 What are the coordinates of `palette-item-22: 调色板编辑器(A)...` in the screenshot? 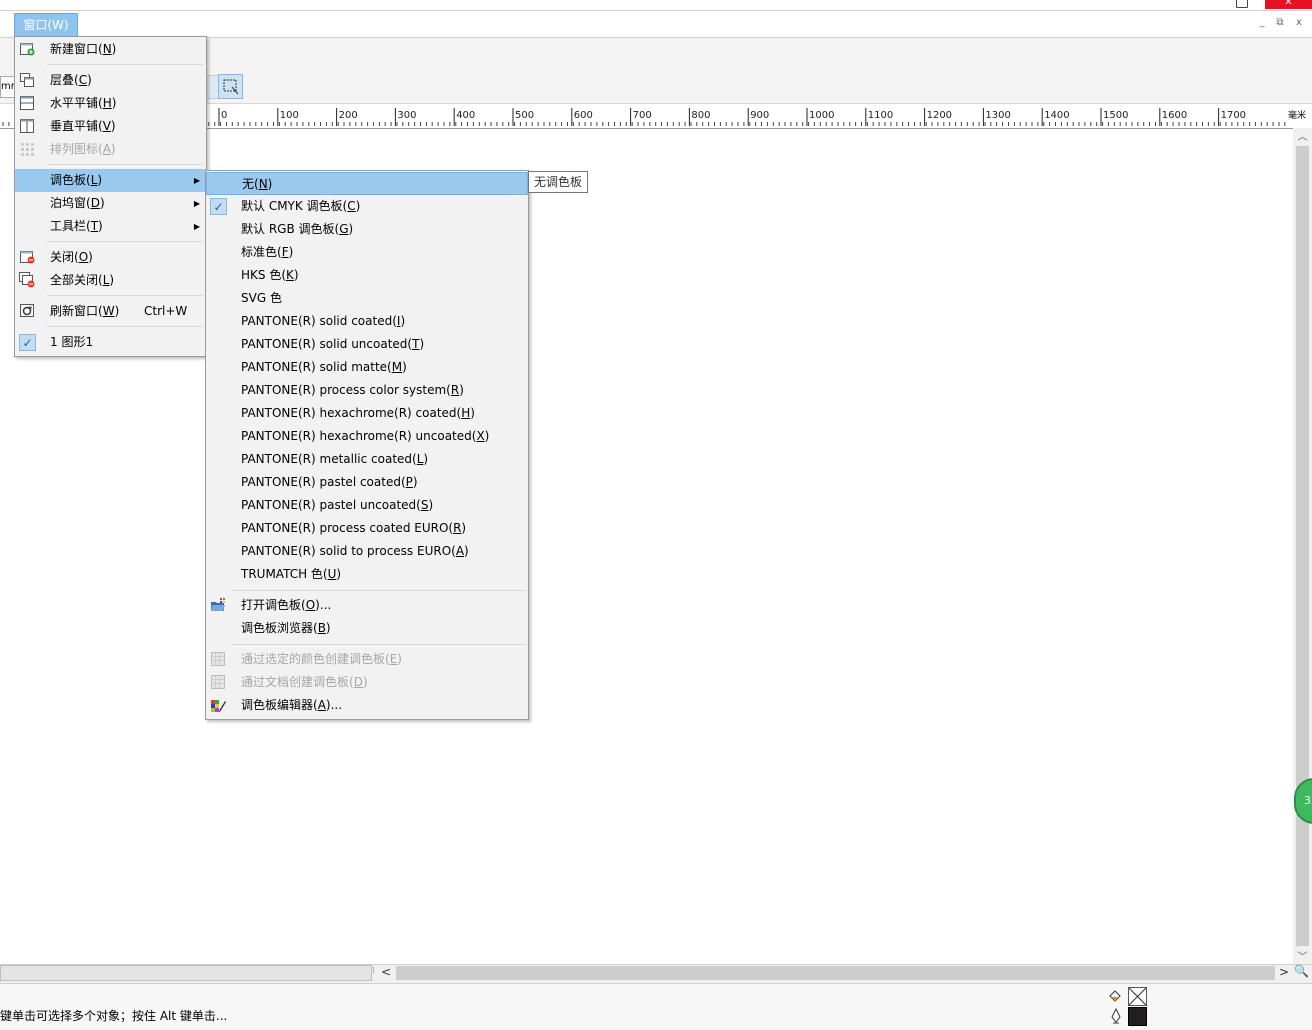 It's located at (367, 705).